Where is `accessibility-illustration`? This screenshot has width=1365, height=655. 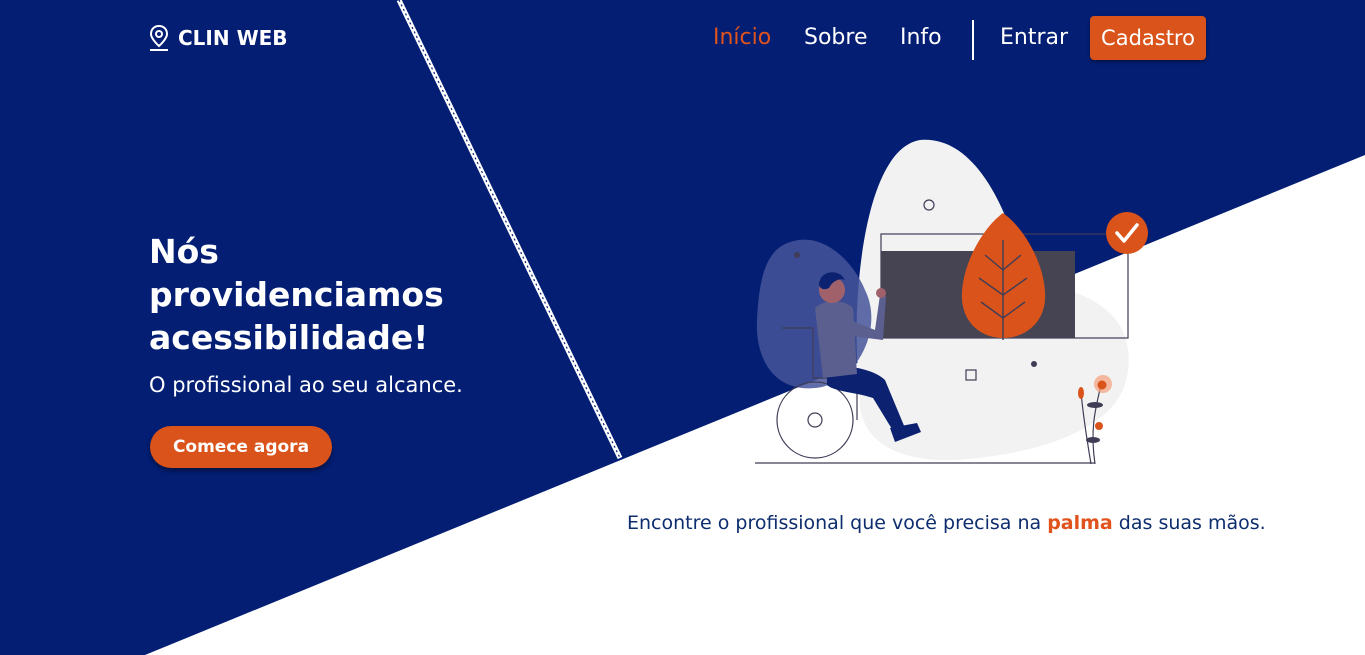 accessibility-illustration is located at coordinates (951, 302).